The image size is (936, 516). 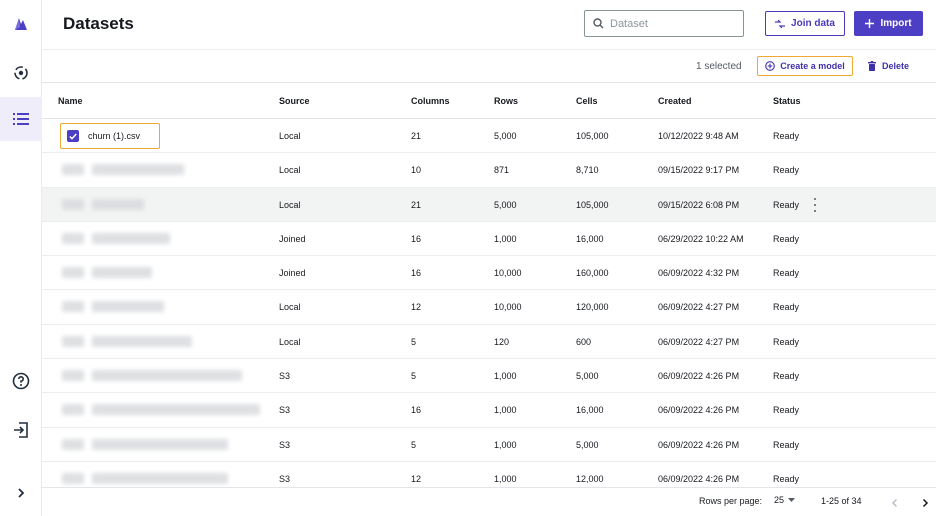 I want to click on create-model-button: Create a model, so click(x=805, y=66).